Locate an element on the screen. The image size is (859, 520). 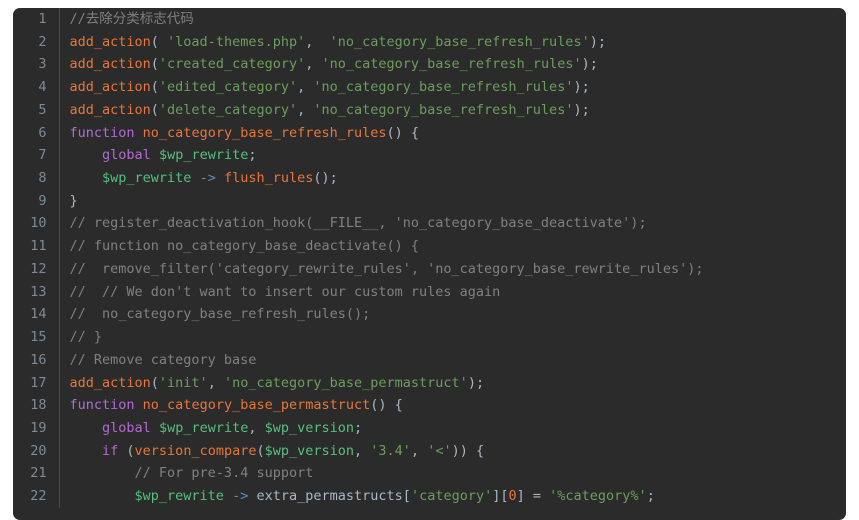
line-number: 4 is located at coordinates (36, 87).